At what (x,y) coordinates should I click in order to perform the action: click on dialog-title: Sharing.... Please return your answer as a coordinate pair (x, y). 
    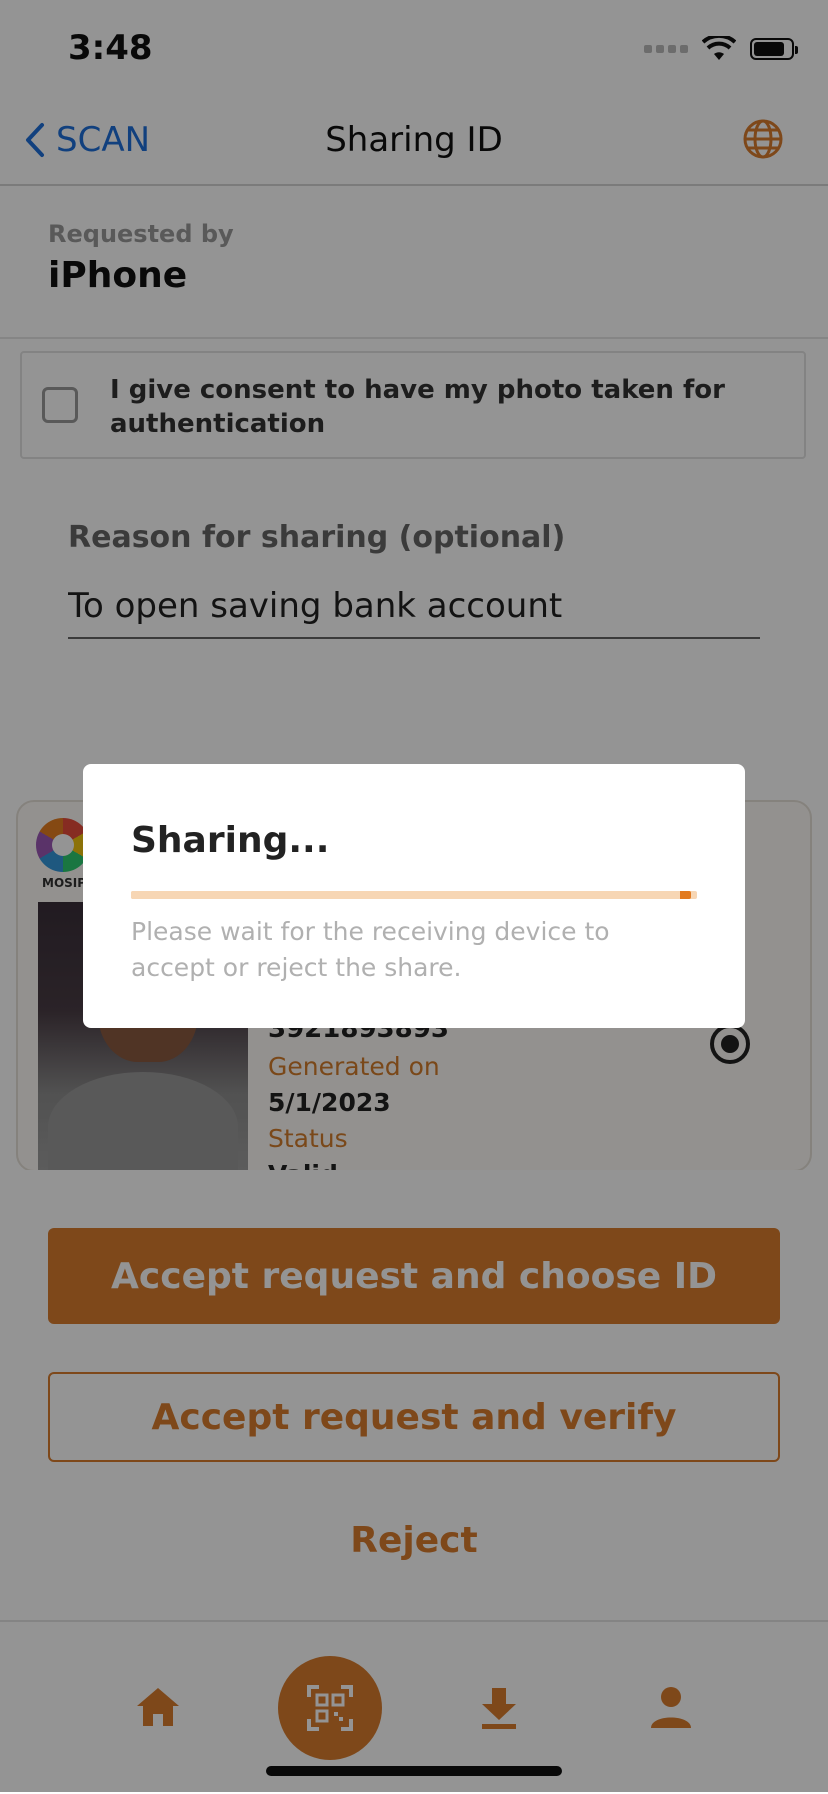
    Looking at the image, I should click on (230, 840).